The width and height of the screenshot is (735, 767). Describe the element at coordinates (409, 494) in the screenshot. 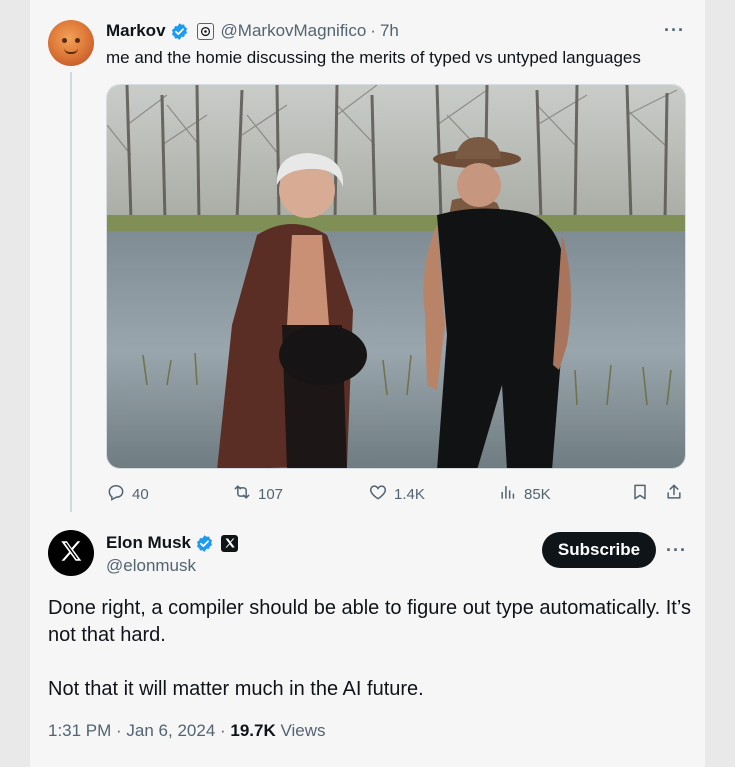

I see `like-count: 1.4K` at that location.